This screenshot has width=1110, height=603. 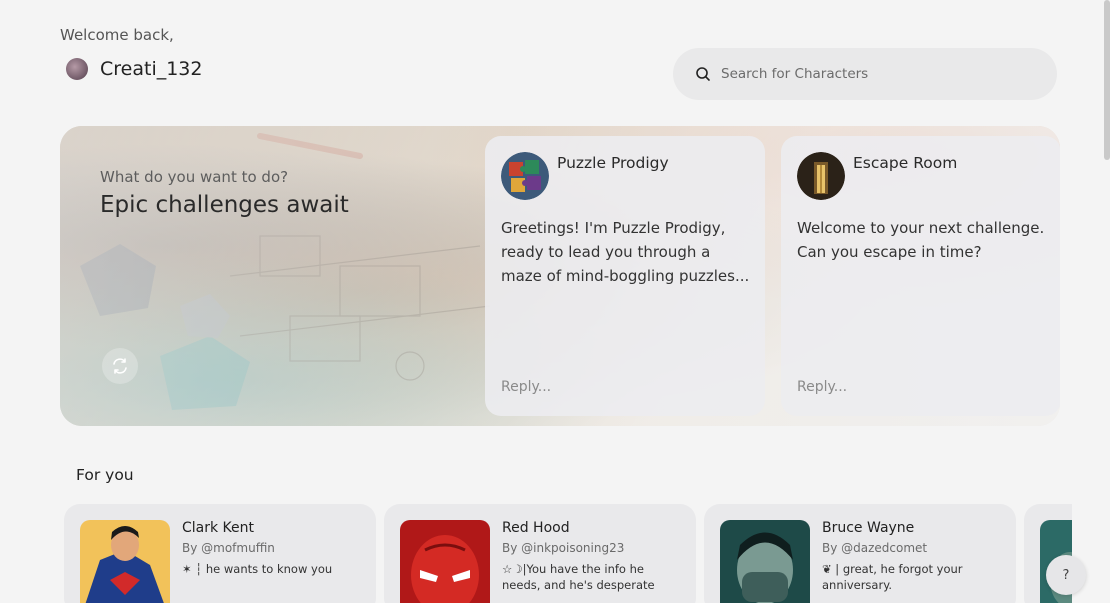 What do you see at coordinates (525, 176) in the screenshot?
I see `puzzle-prodigy-avatar` at bounding box center [525, 176].